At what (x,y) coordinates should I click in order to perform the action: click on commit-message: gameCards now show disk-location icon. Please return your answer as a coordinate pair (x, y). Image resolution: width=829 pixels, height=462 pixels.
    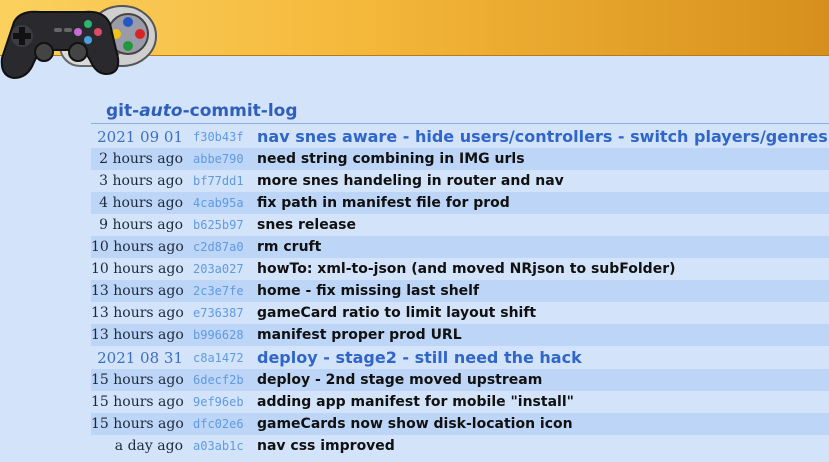
    Looking at the image, I should click on (415, 424).